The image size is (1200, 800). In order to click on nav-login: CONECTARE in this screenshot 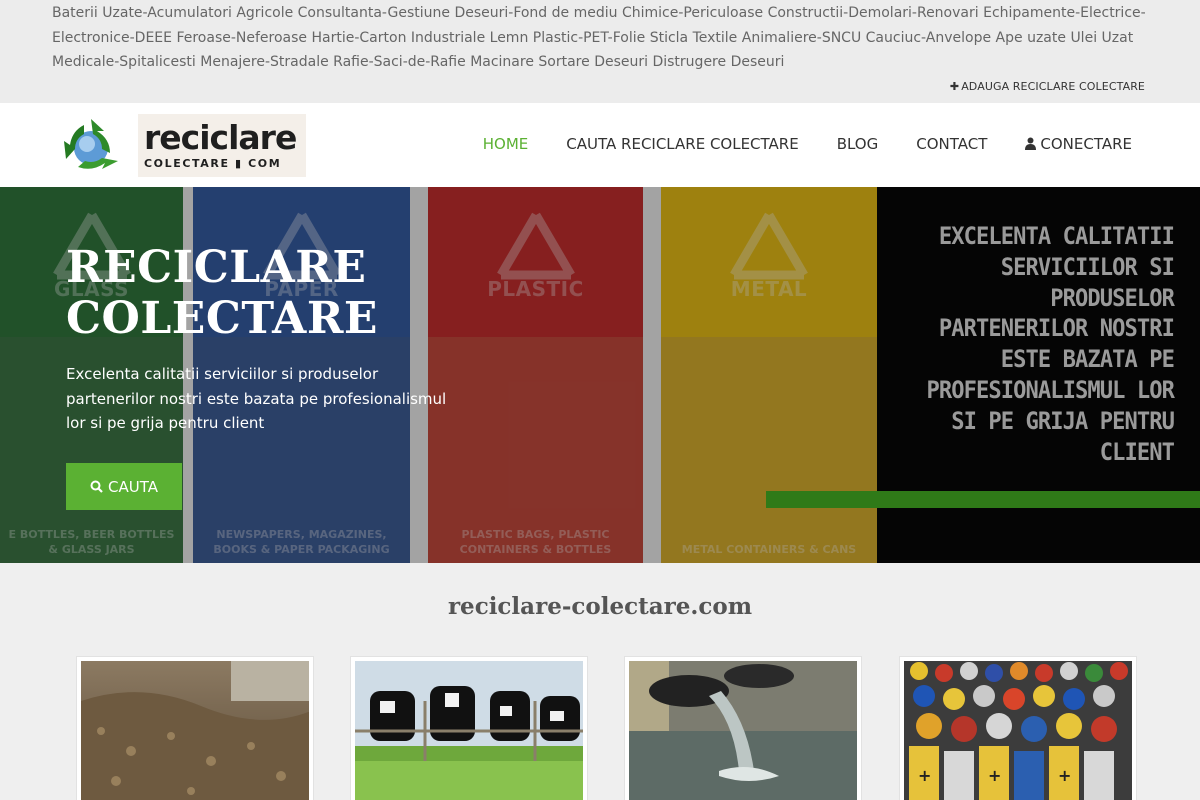, I will do `click(1078, 144)`.